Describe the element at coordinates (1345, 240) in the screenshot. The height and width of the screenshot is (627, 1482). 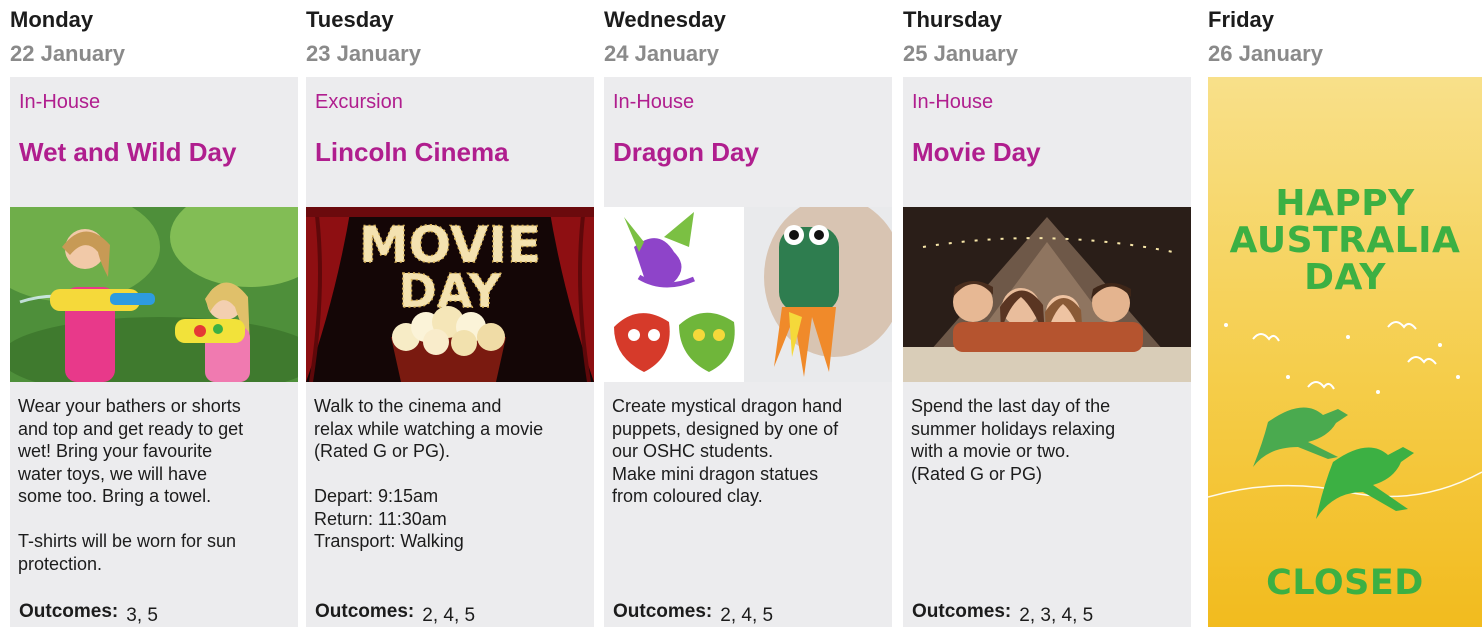
I see `banner-line-australia: AUSTRALIA` at that location.